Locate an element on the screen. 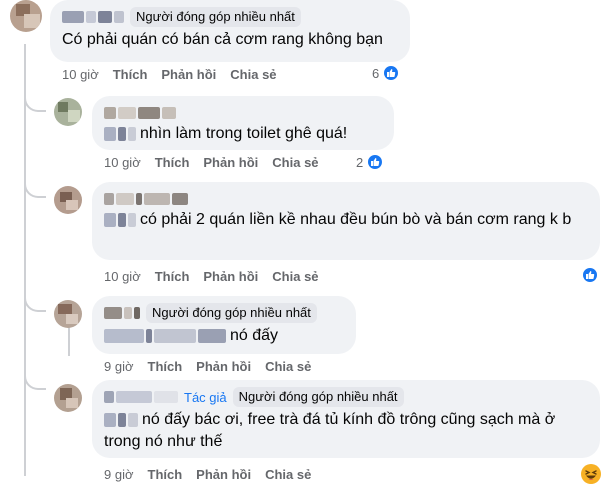  comment-text: nó đấy is located at coordinates (254, 335).